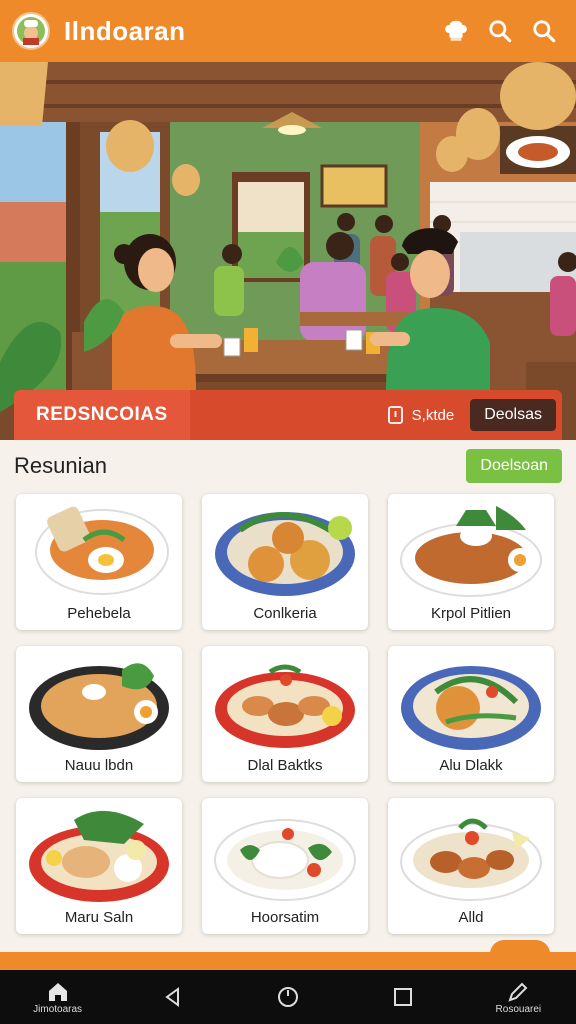 This screenshot has height=1024, width=576. Describe the element at coordinates (395, 415) in the screenshot. I see `tablet-icon` at that location.